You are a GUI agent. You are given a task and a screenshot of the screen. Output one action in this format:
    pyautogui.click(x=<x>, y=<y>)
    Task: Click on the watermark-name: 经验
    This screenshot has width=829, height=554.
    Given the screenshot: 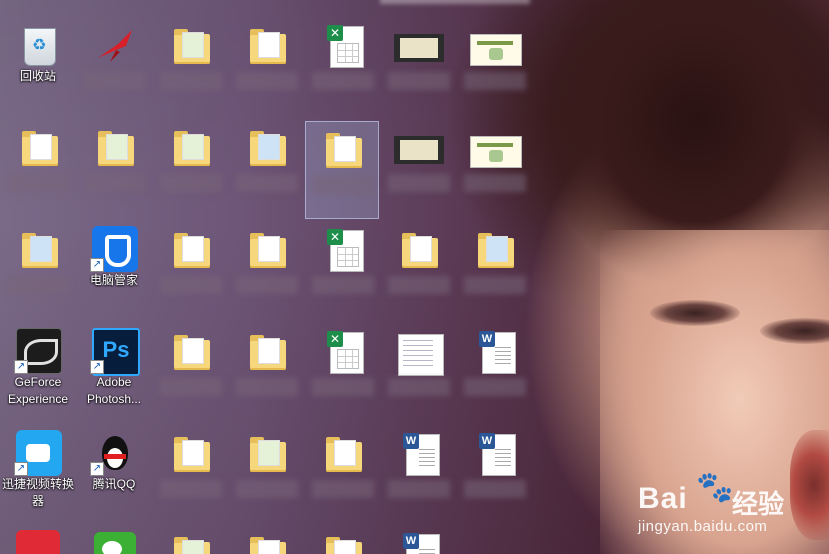 What is the action you would take?
    pyautogui.click(x=758, y=504)
    